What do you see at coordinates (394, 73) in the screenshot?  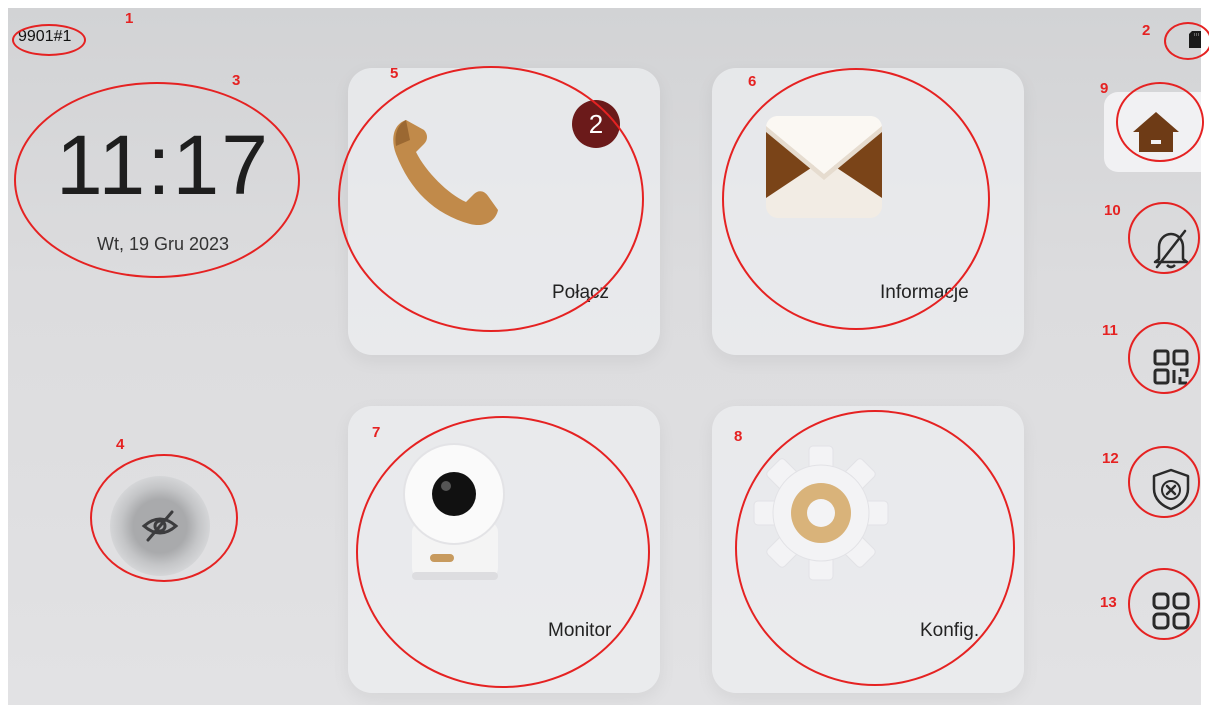 I see `annotation-number-5: 5` at bounding box center [394, 73].